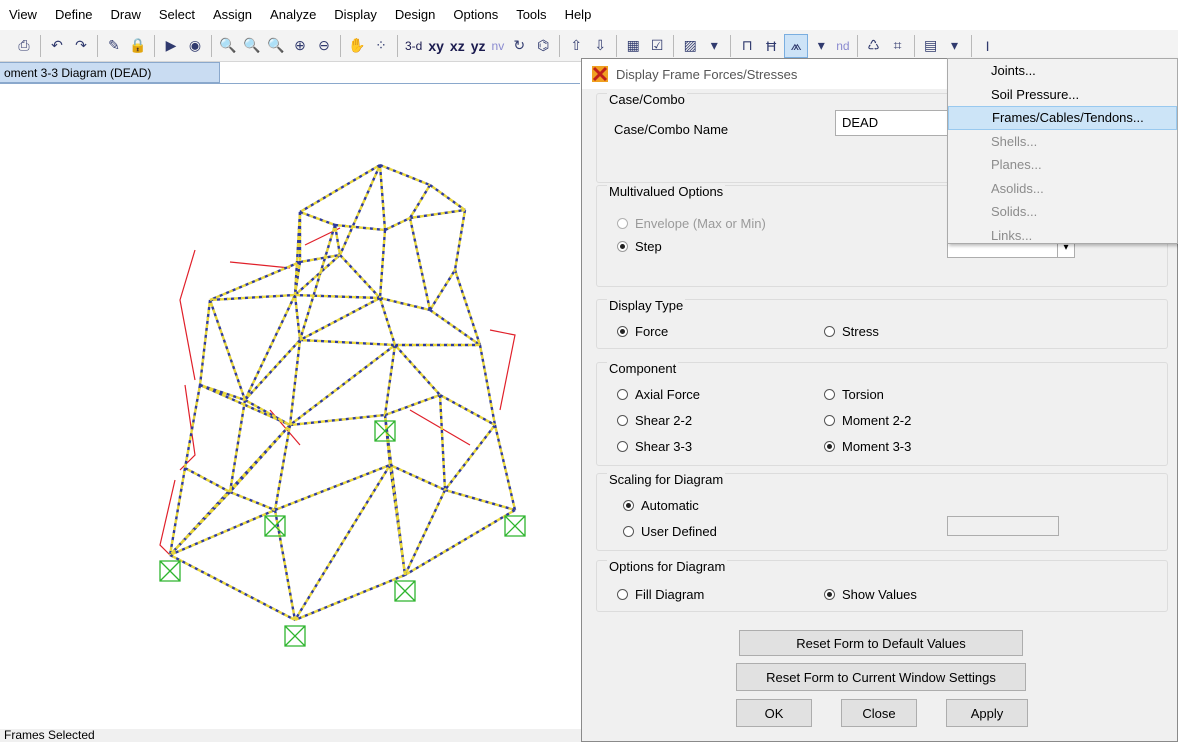 This screenshot has height=742, width=1178. Describe the element at coordinates (898, 46) in the screenshot. I see `chart-icon: ⌗` at that location.